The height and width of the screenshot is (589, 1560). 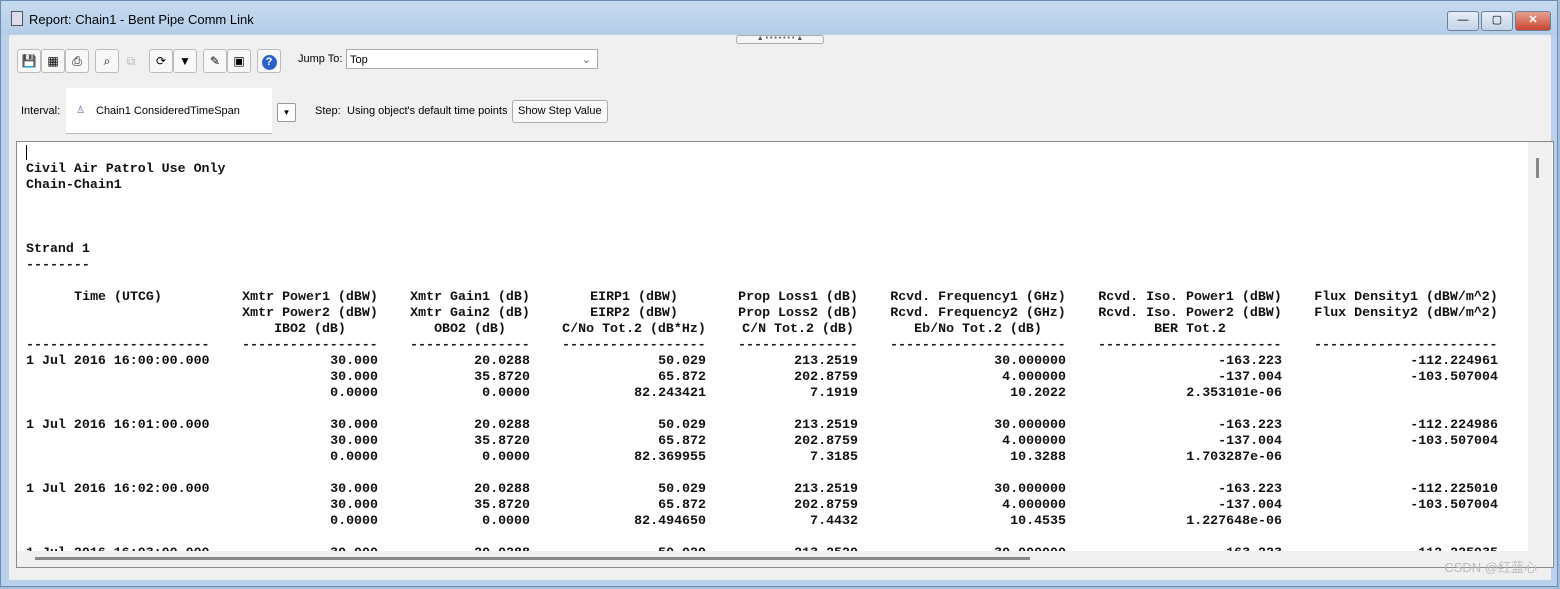 What do you see at coordinates (834, 456) in the screenshot?
I see `table-cell: 7.3185` at bounding box center [834, 456].